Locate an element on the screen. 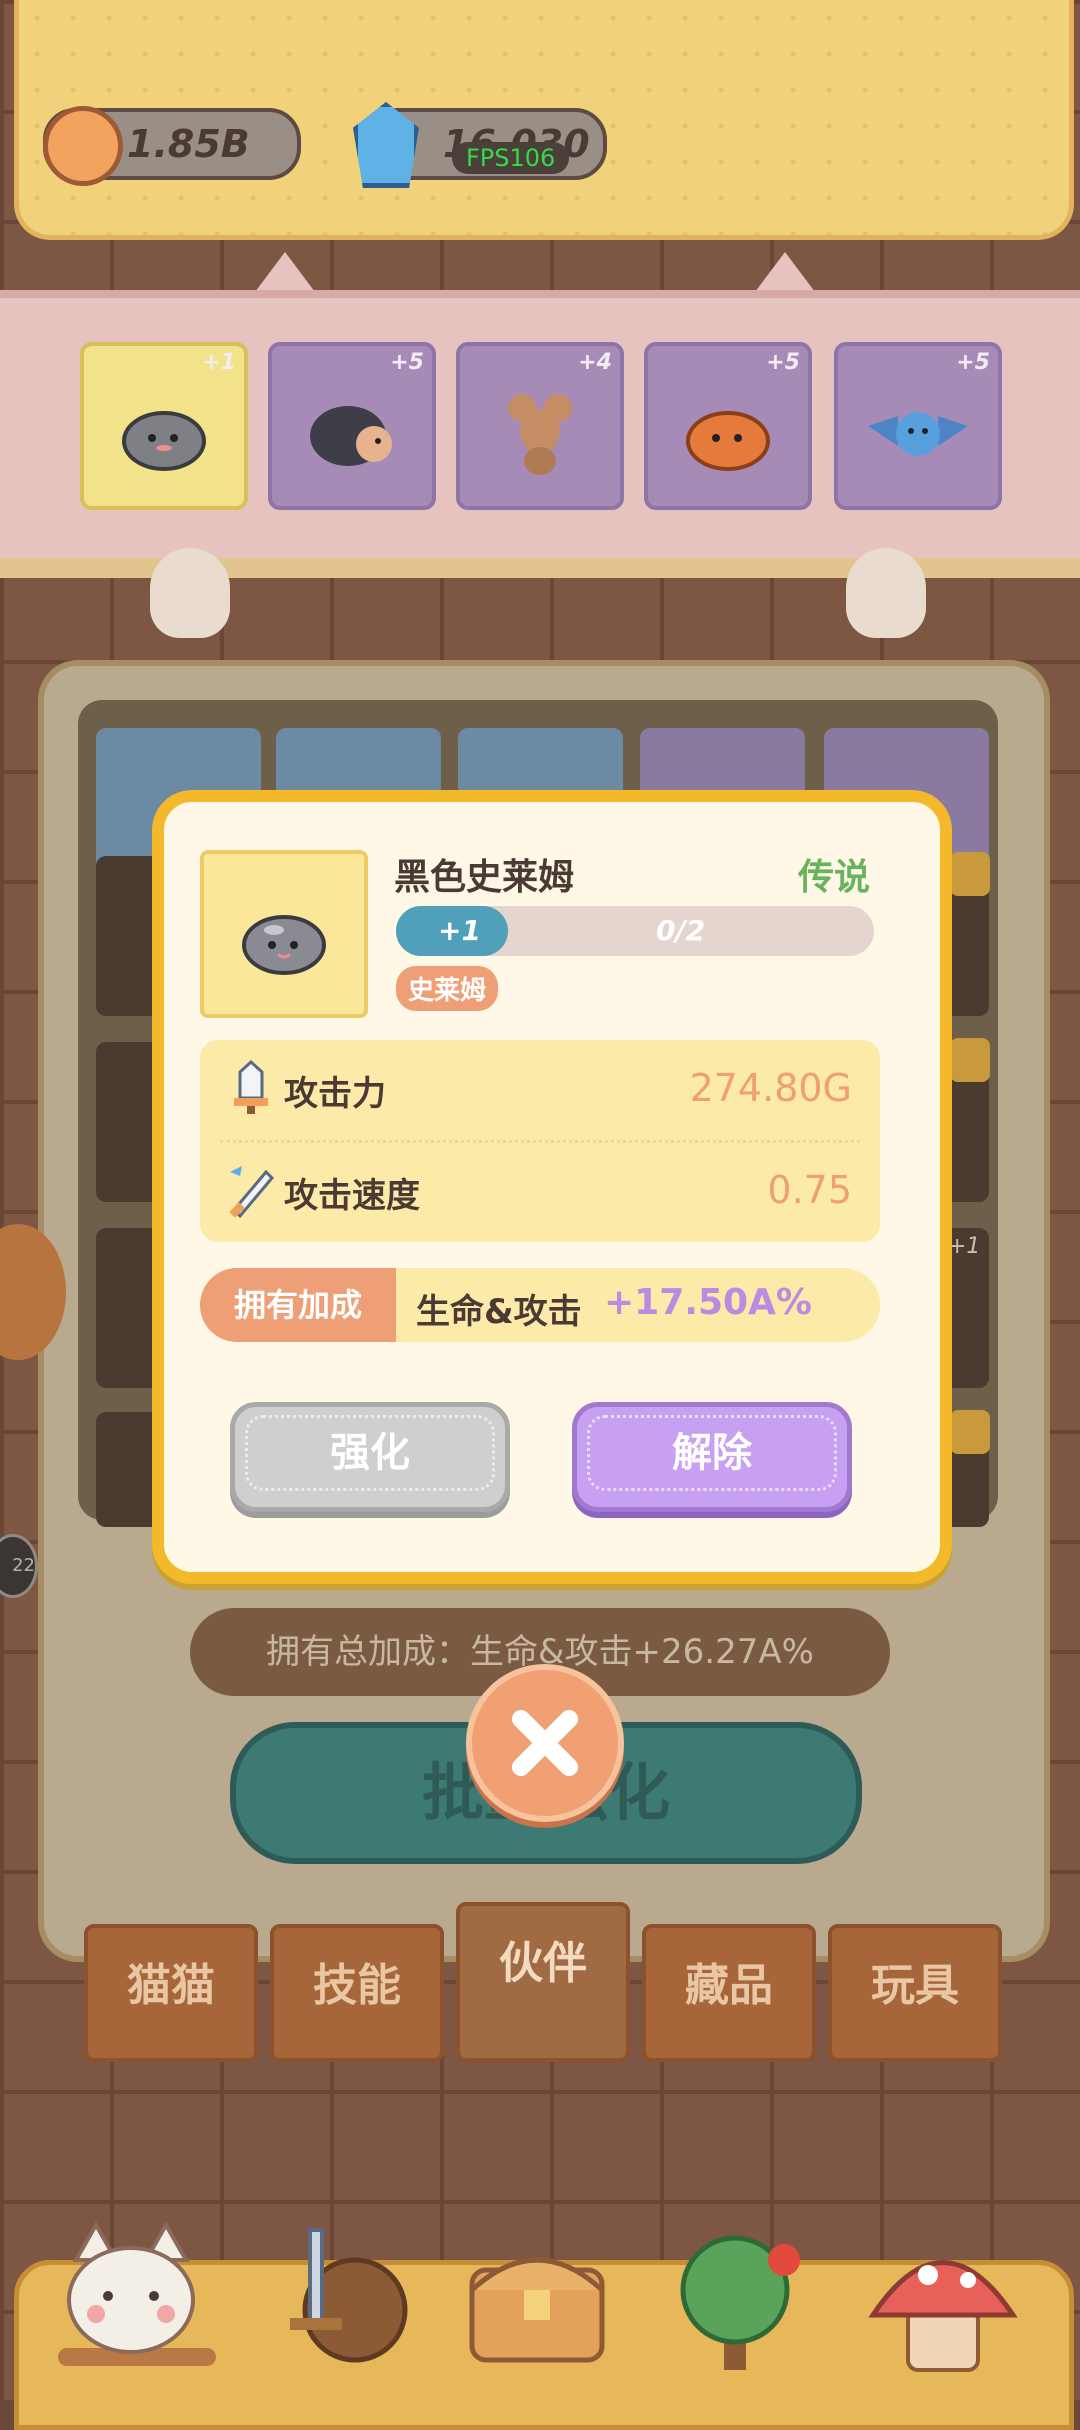  companion-type-tag: 史莱姆 is located at coordinates (447, 988).